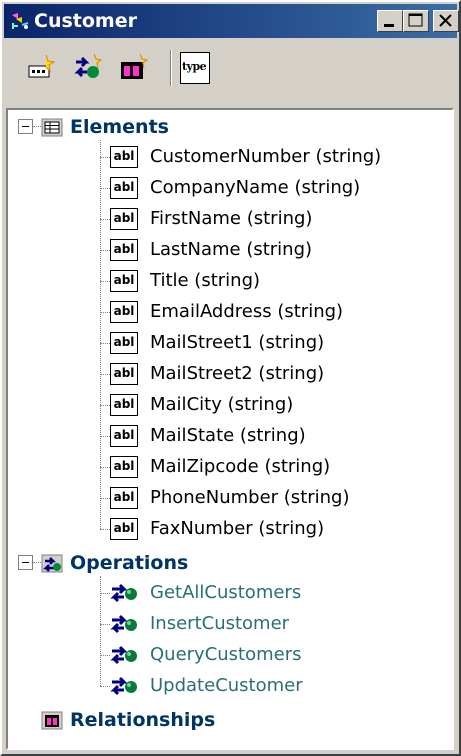  I want to click on element-label: MailCity (string), so click(222, 404).